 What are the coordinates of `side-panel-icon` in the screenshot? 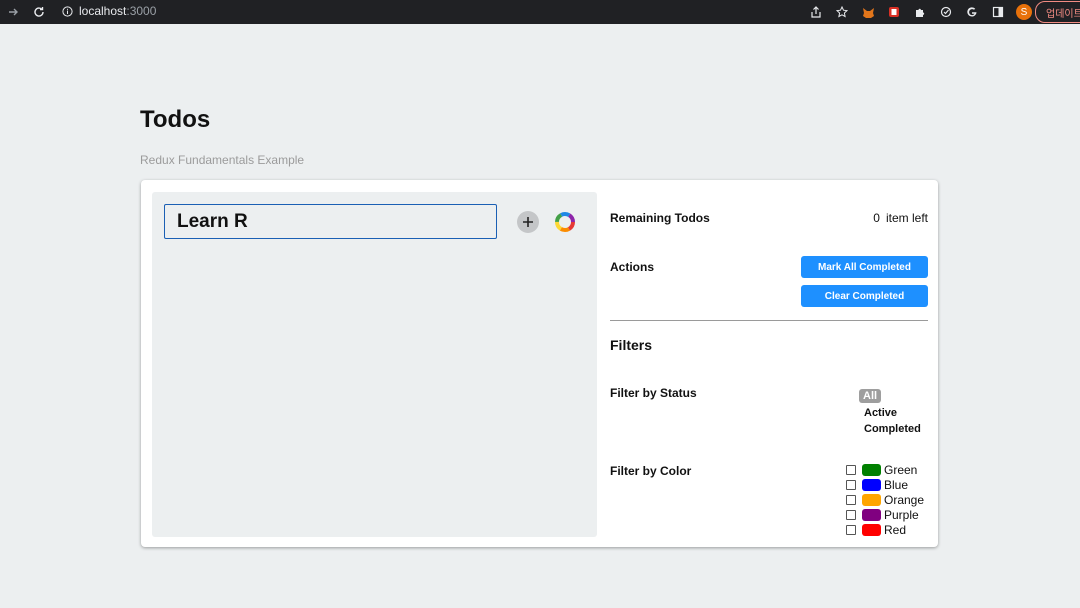 It's located at (998, 12).